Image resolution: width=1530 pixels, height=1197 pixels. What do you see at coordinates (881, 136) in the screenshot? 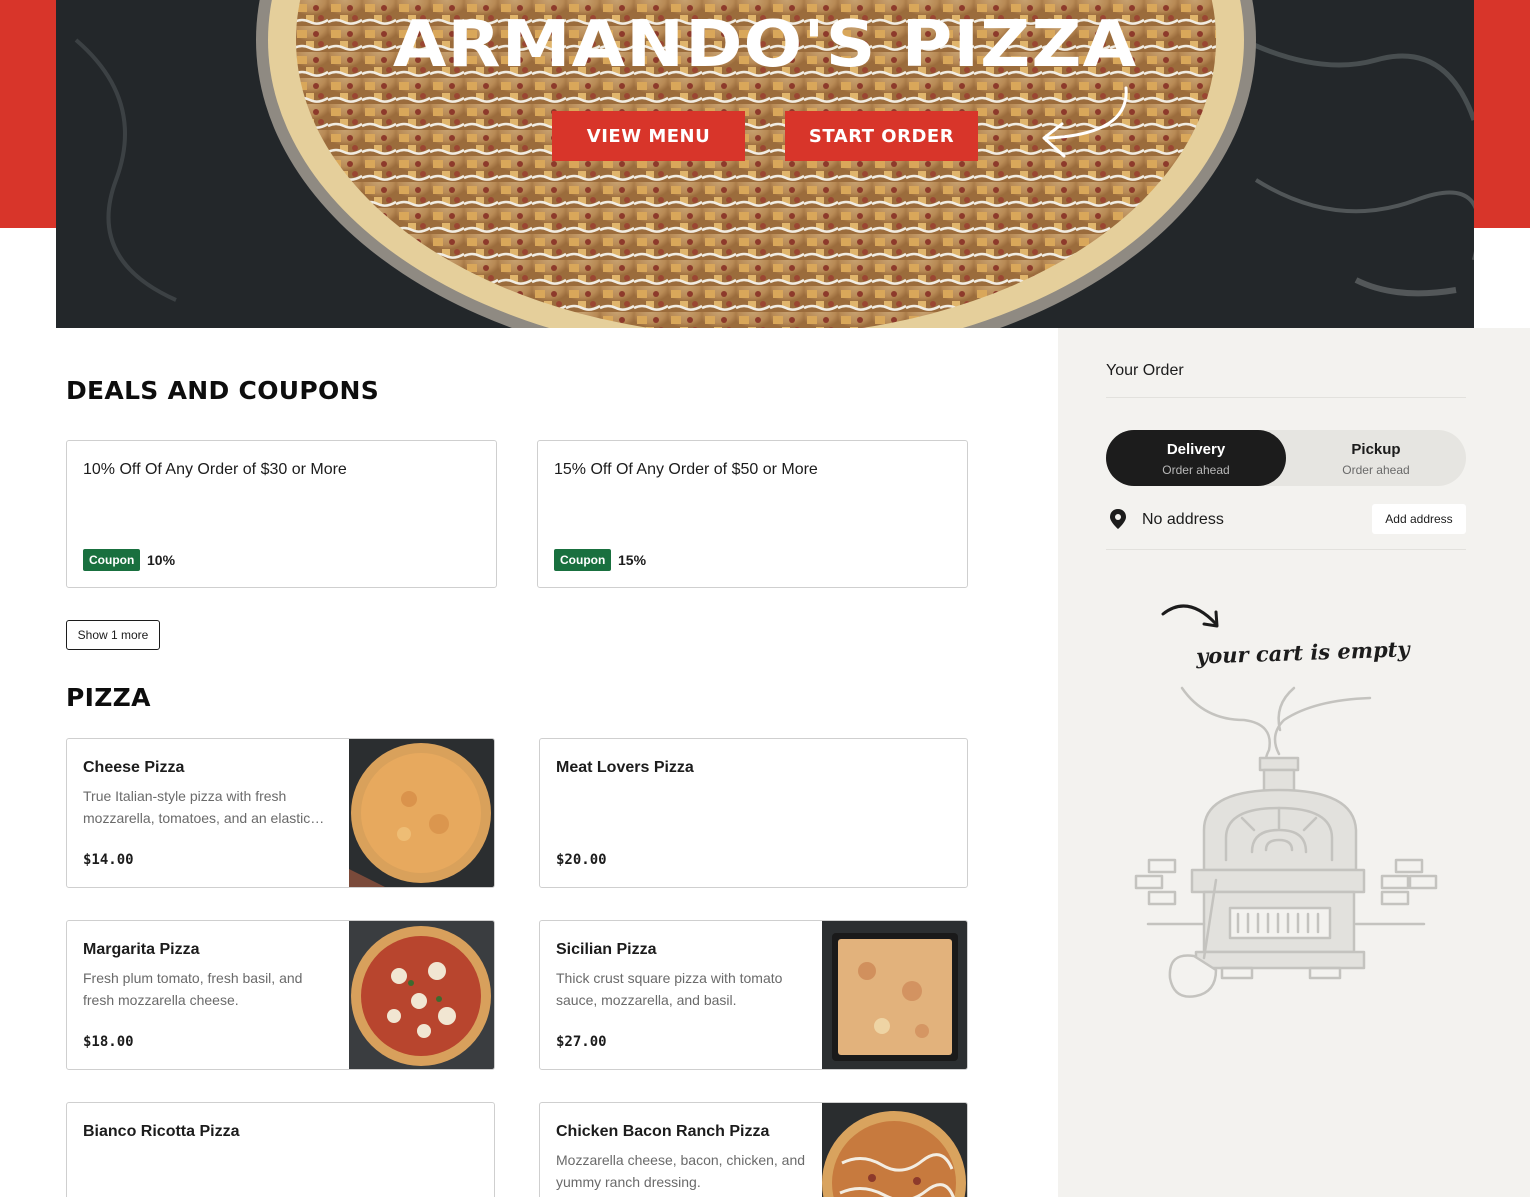
I see `start-order-button: START ORDER` at bounding box center [881, 136].